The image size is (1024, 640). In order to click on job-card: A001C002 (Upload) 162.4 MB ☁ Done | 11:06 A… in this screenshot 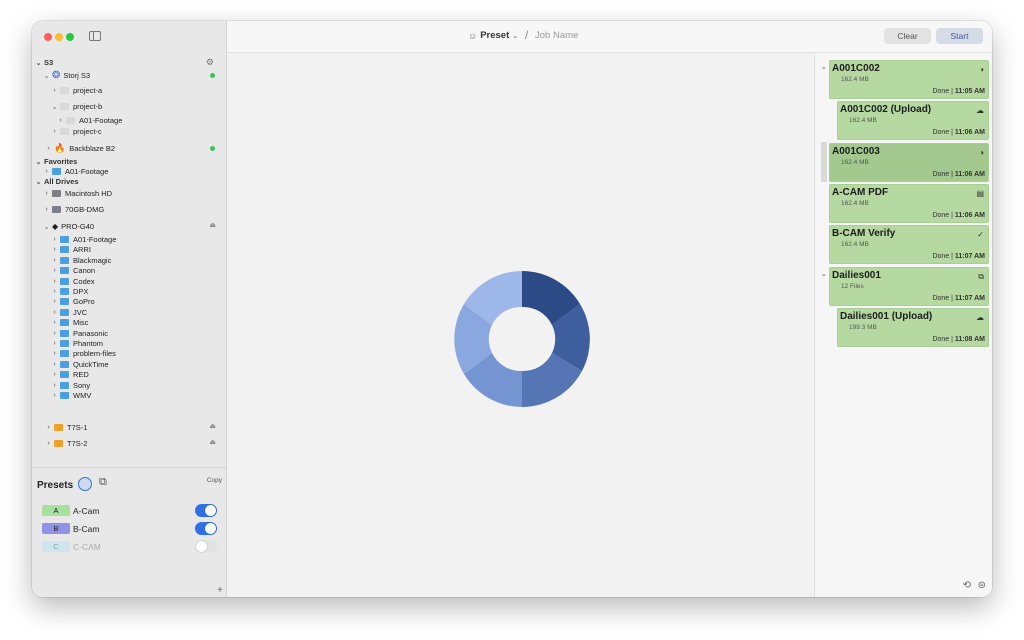, I will do `click(913, 120)`.